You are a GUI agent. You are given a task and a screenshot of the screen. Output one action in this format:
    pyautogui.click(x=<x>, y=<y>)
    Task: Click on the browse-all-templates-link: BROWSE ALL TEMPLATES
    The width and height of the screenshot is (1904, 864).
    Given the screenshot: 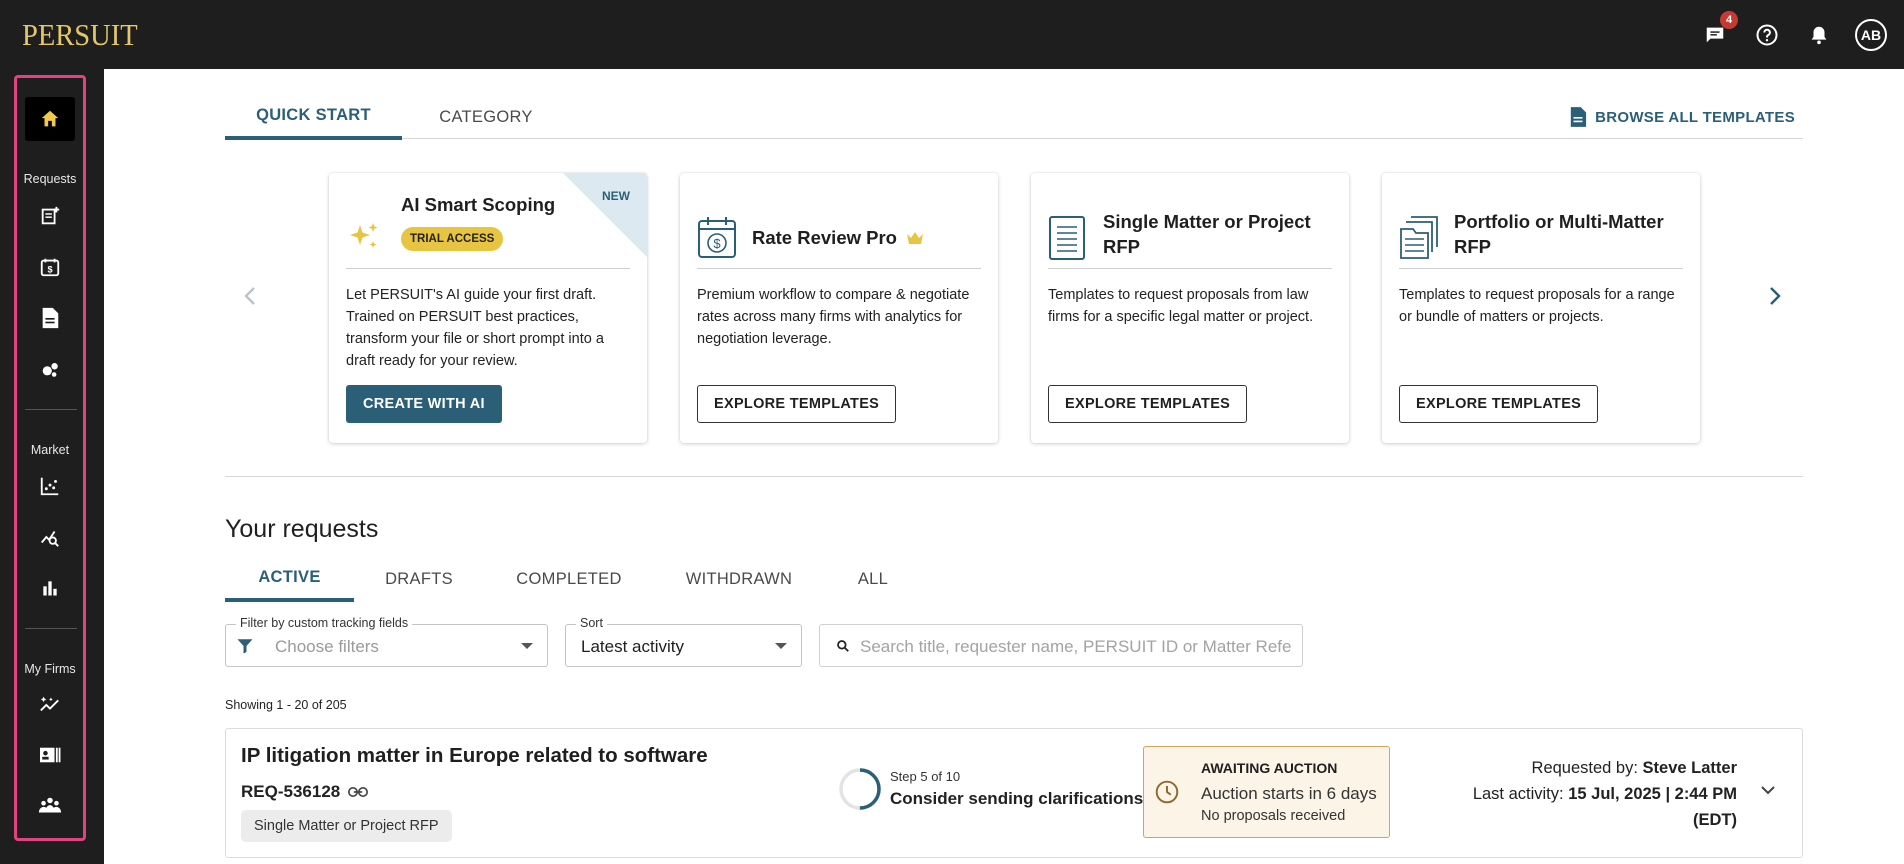 What is the action you would take?
    pyautogui.click(x=1682, y=117)
    